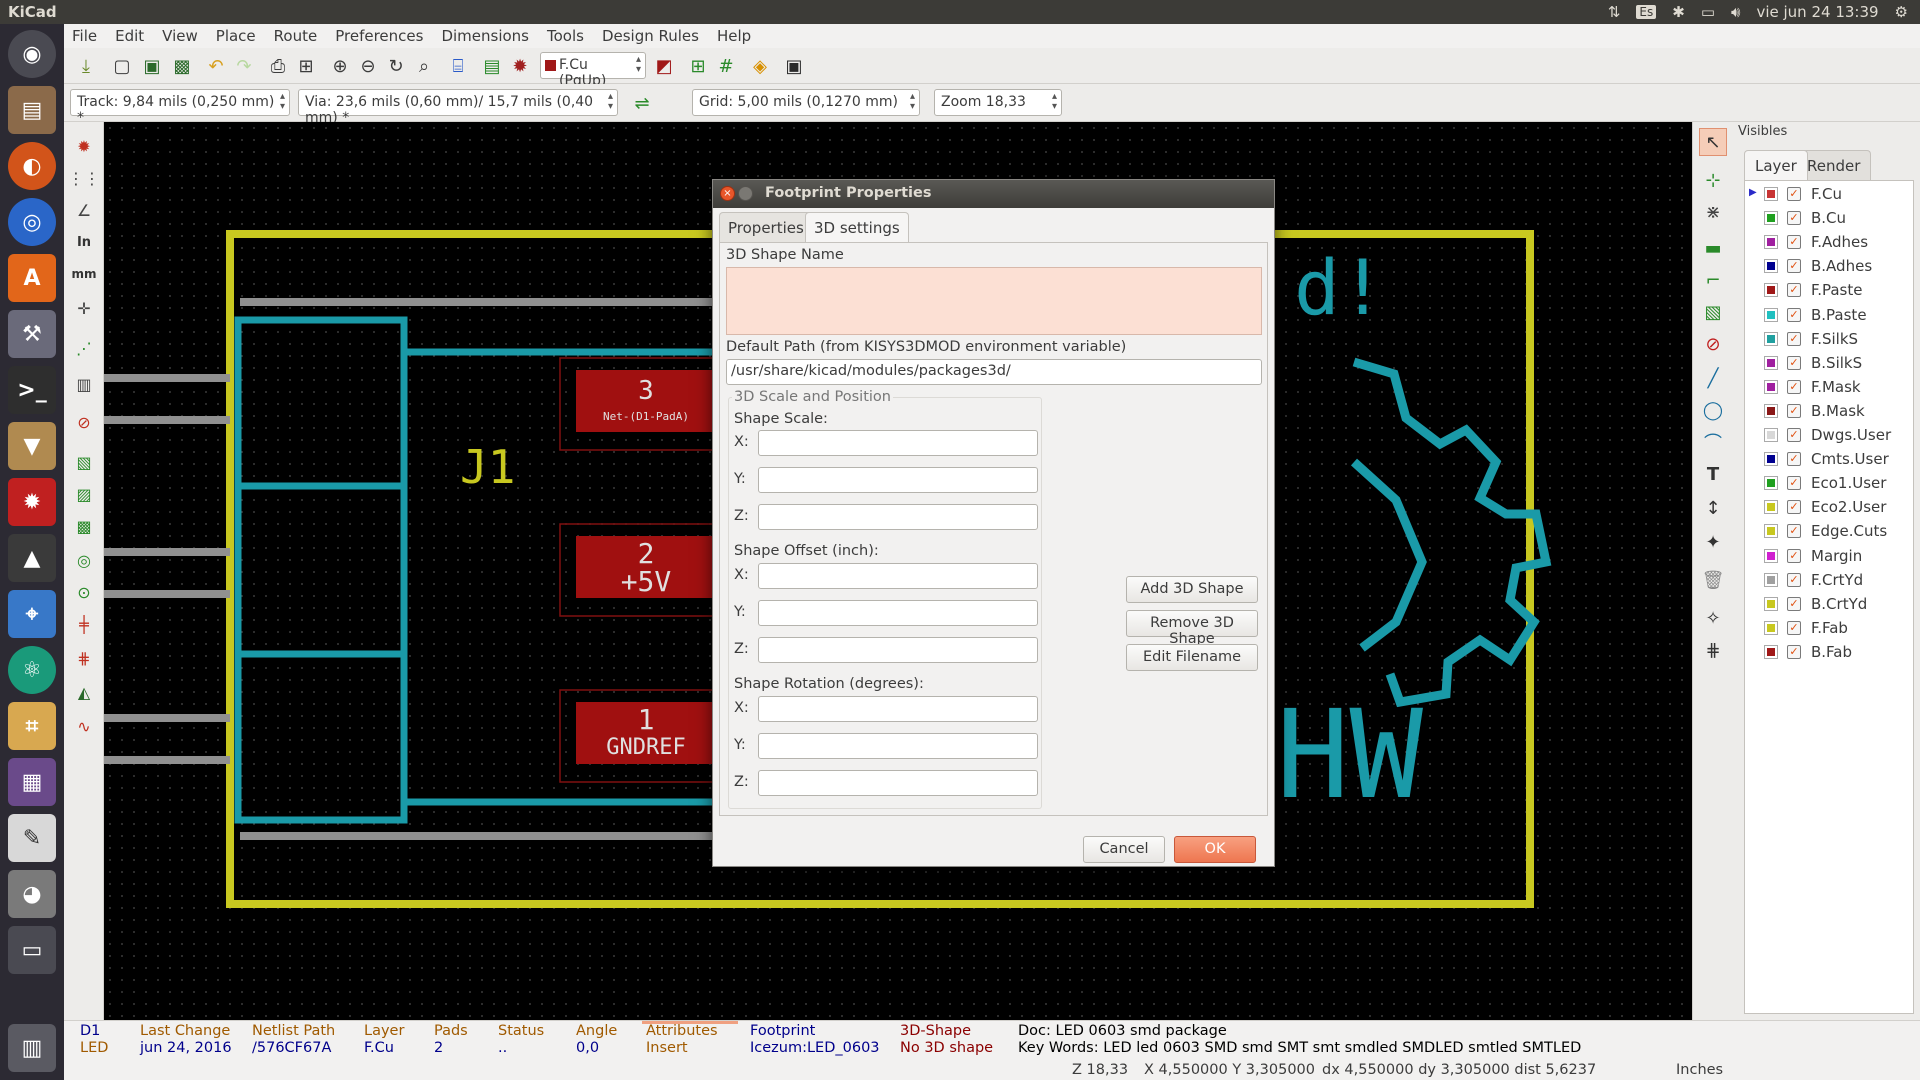 The width and height of the screenshot is (1920, 1080). Describe the element at coordinates (236, 36) in the screenshot. I see `menu-place: Place` at that location.